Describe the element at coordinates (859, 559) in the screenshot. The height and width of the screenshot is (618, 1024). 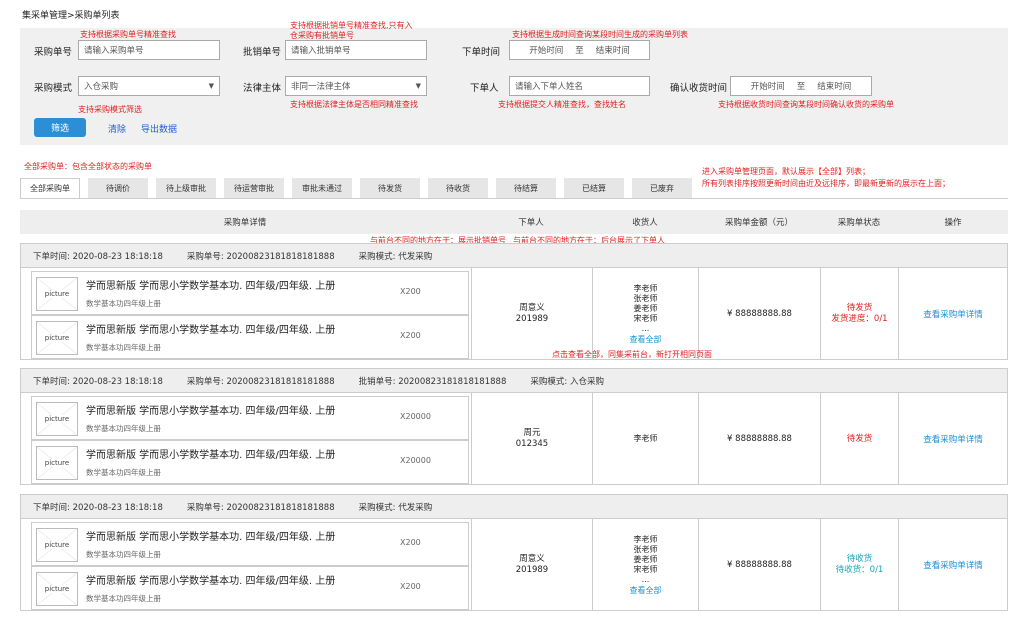
I see `order-status: 待收货` at that location.